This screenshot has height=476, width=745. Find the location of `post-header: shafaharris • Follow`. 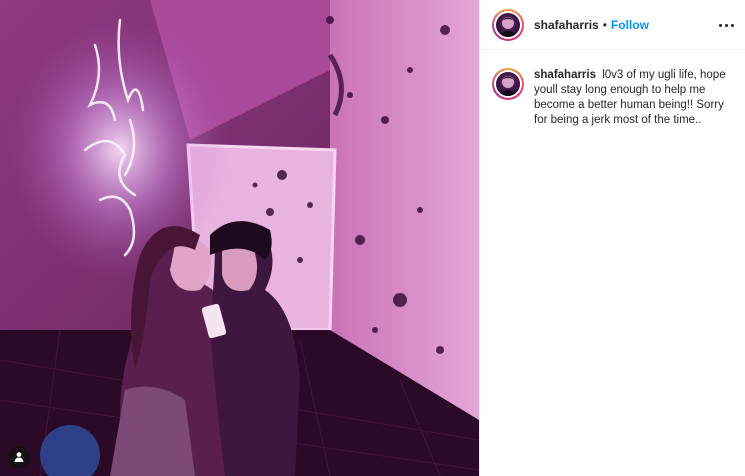

post-header: shafaharris • Follow is located at coordinates (612, 25).